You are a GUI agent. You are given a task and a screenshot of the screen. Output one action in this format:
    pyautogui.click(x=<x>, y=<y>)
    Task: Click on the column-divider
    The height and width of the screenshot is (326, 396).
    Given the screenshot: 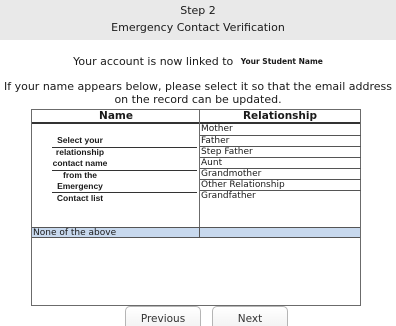 What is the action you would take?
    pyautogui.click(x=199, y=233)
    